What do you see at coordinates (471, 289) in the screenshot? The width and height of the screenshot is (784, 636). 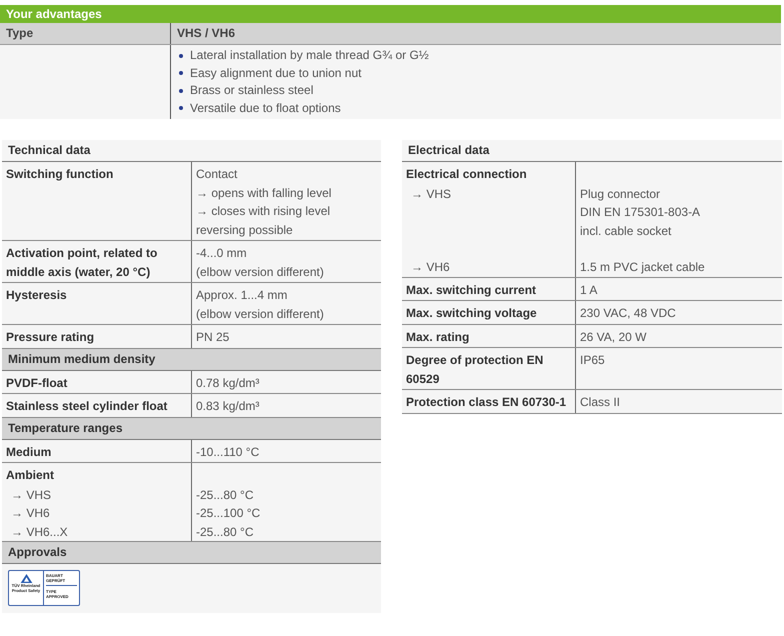 I see `row-label: Max. switching current` at bounding box center [471, 289].